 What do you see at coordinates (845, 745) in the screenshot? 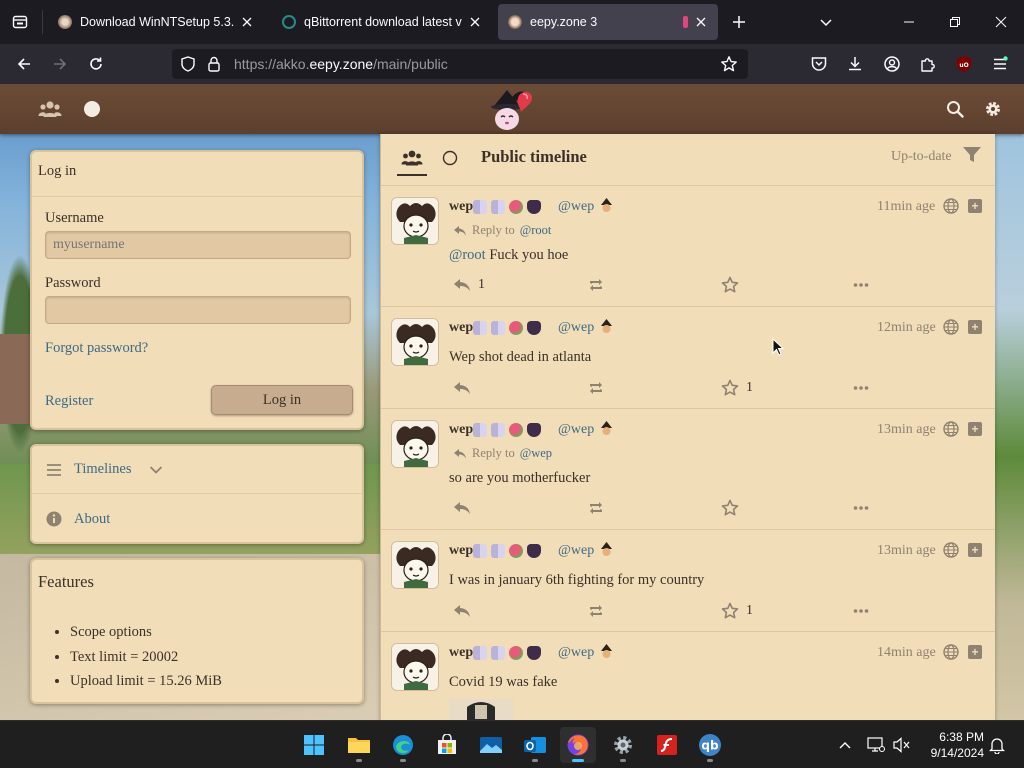
I see `show-hidden-icons-chevron-icon` at bounding box center [845, 745].